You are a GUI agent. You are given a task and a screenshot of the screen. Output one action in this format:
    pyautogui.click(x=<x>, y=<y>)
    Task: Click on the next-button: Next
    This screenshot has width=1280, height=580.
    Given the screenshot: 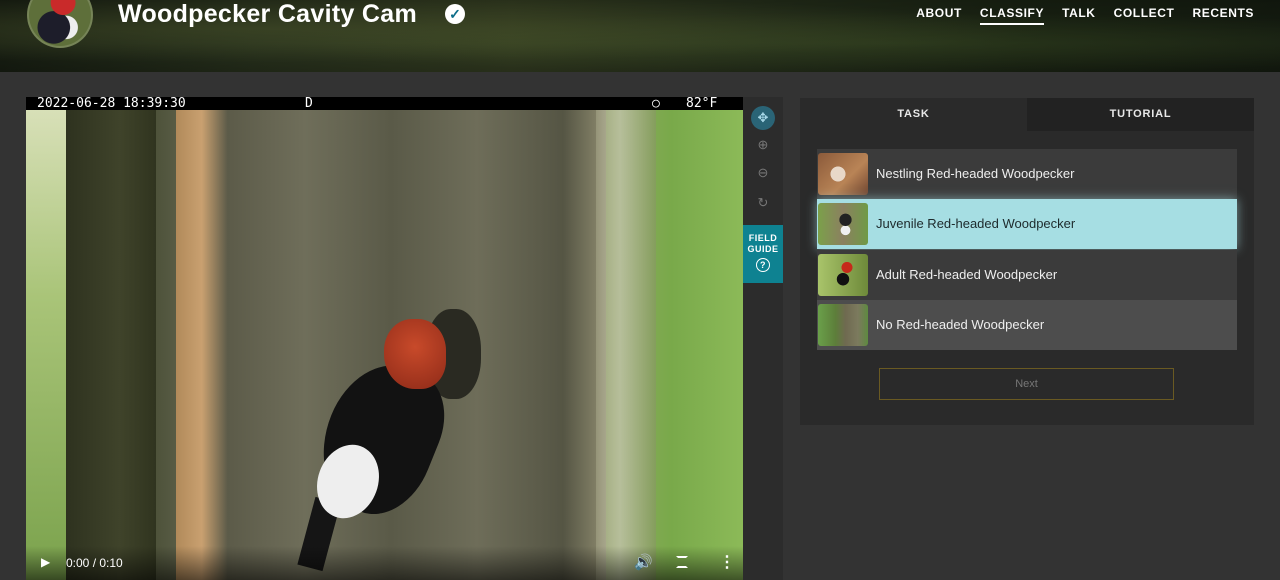 What is the action you would take?
    pyautogui.click(x=1026, y=384)
    